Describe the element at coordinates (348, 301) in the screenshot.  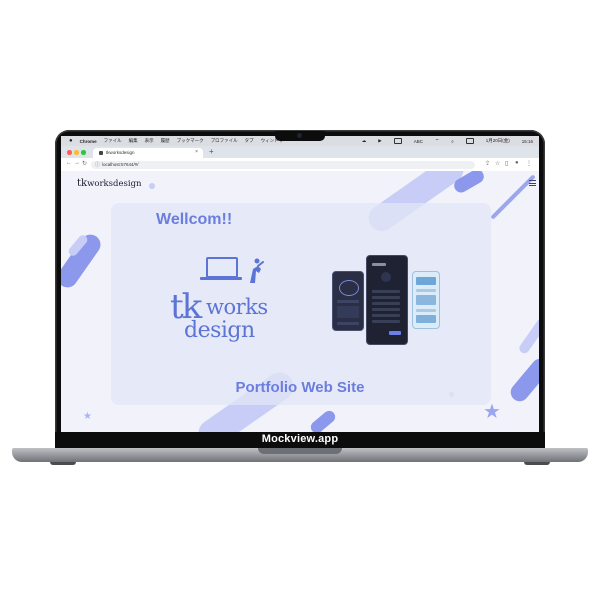
I see `phone-mockup-left` at that location.